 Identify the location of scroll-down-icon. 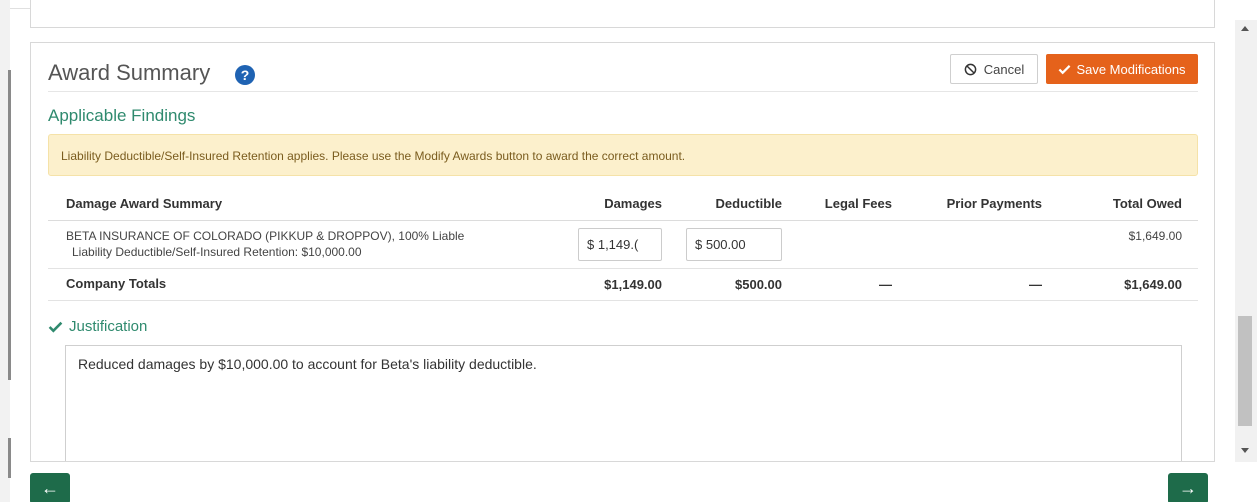
(1245, 450).